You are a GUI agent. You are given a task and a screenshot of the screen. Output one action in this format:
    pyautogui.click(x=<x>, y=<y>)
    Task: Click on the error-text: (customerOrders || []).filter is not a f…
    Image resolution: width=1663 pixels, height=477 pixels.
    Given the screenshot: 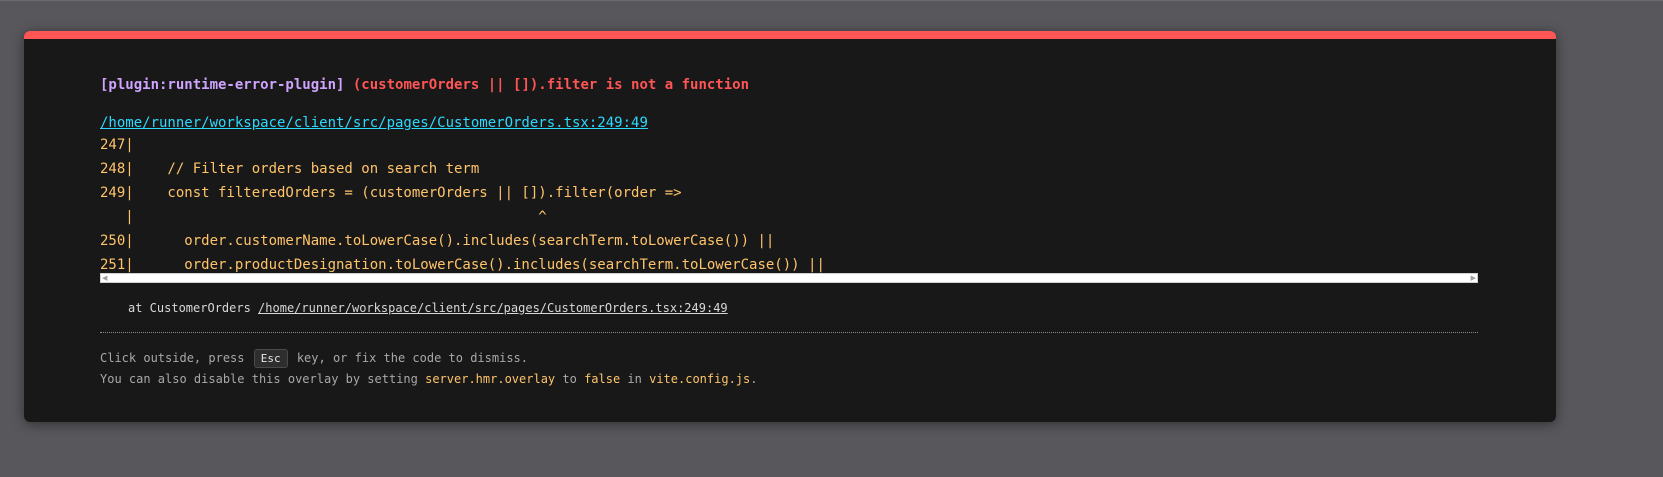 What is the action you would take?
    pyautogui.click(x=551, y=85)
    